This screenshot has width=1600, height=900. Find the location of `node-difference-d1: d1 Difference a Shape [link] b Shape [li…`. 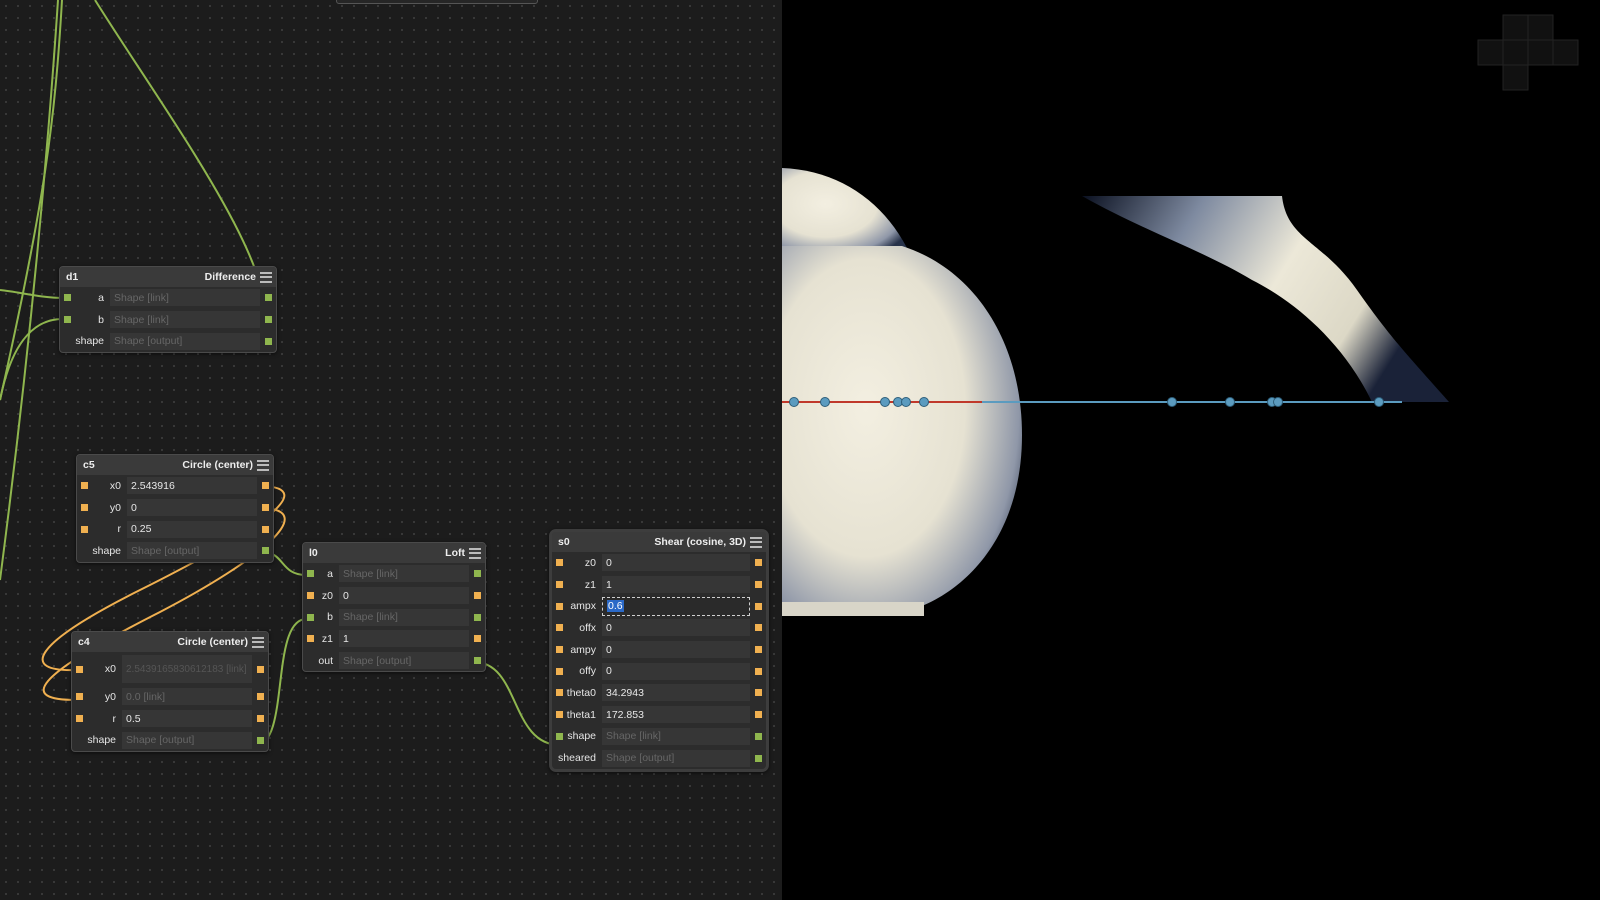

node-difference-d1: d1 Difference a Shape [link] b Shape [li… is located at coordinates (168, 310).